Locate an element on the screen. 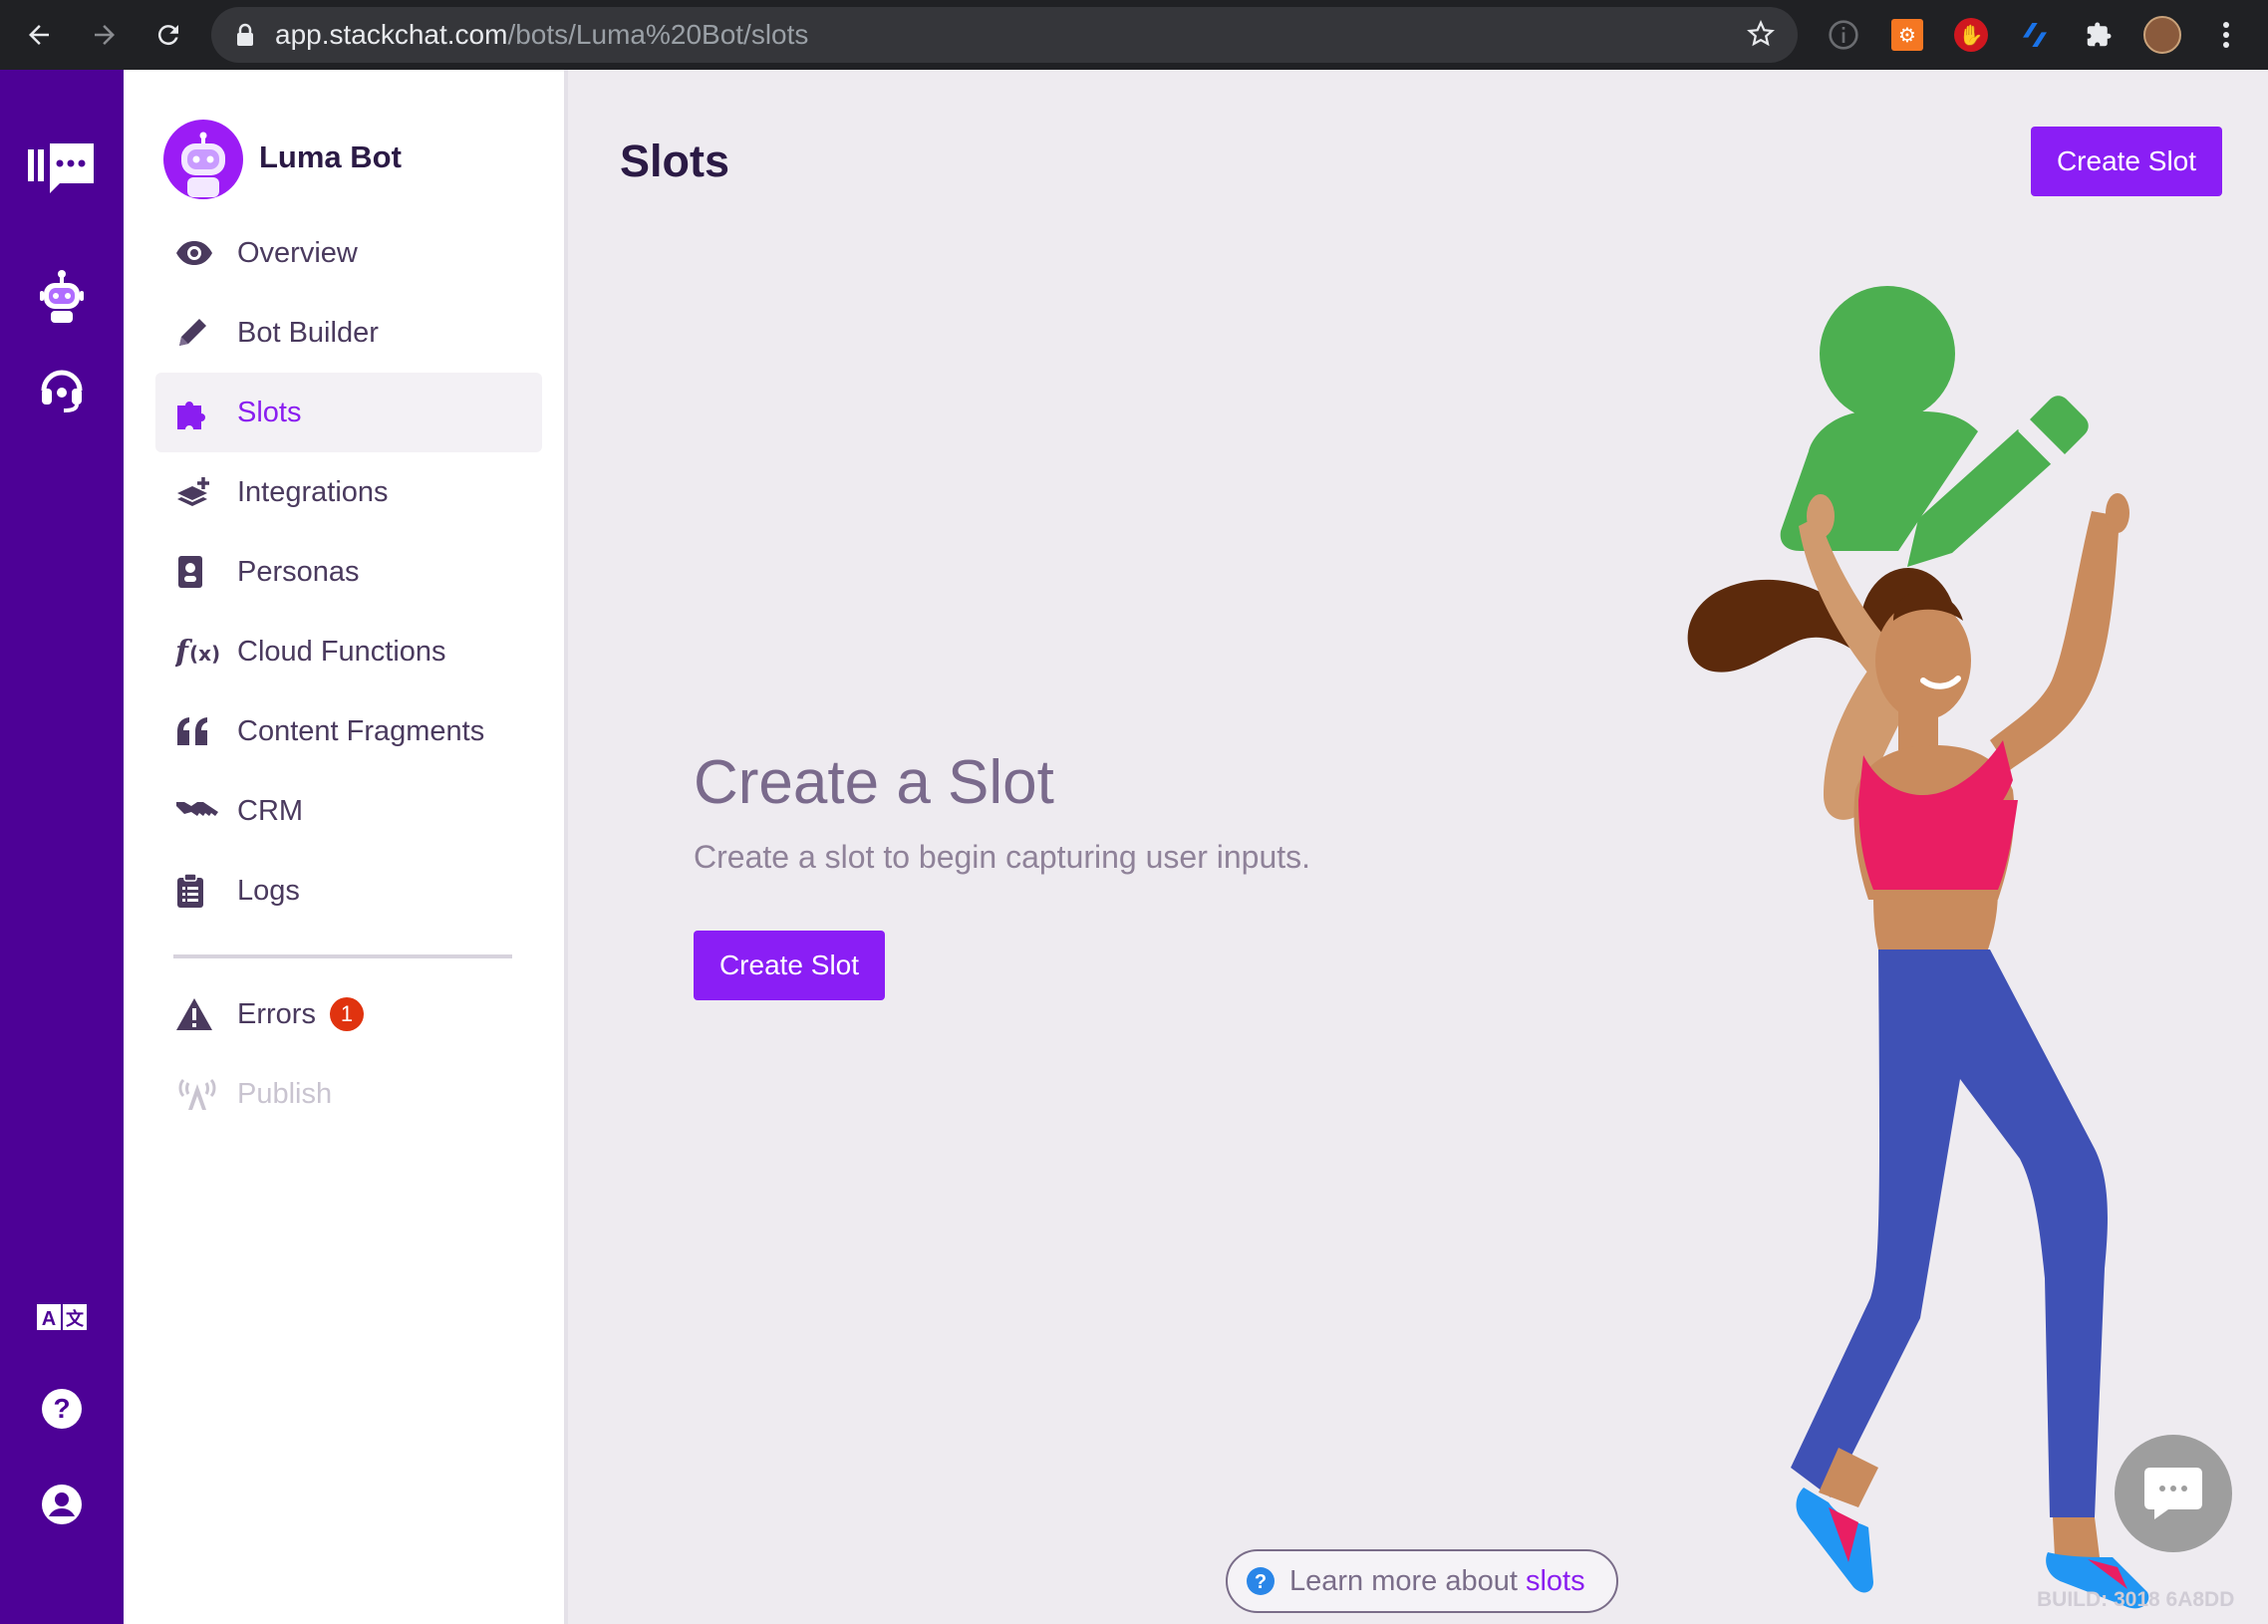 The width and height of the screenshot is (2268, 1624). bot-name: Luma Bot is located at coordinates (331, 156).